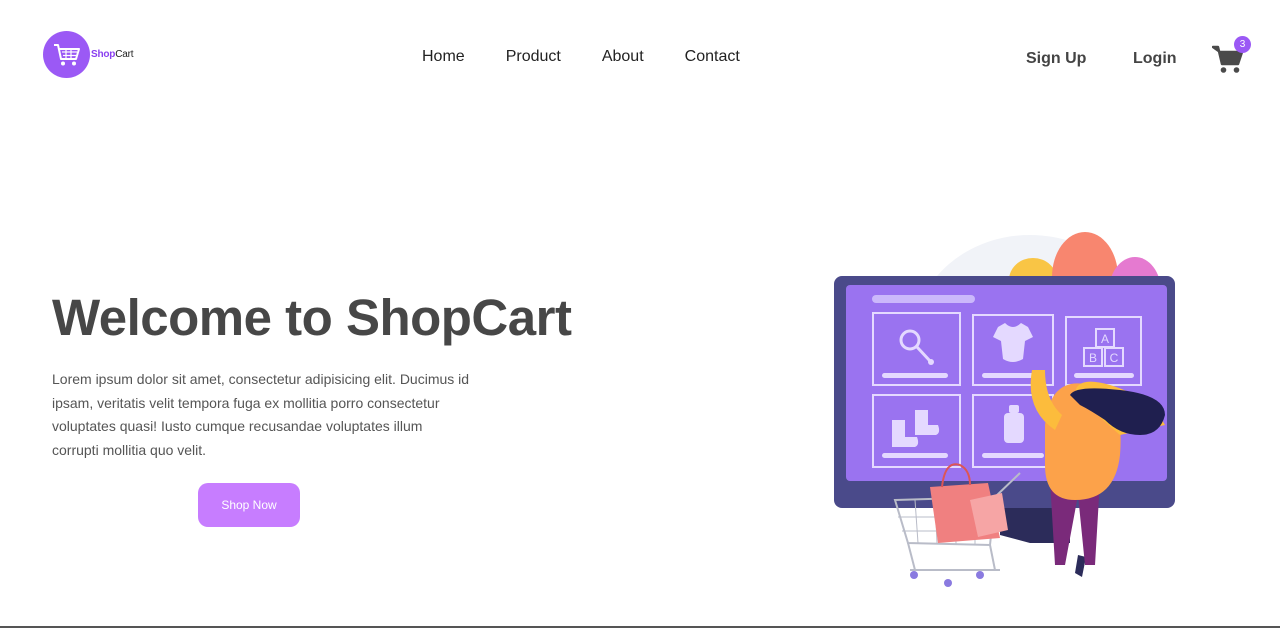 Image resolution: width=1280 pixels, height=628 pixels. What do you see at coordinates (312, 317) in the screenshot?
I see `hero-title: Welcome to ShopCart` at bounding box center [312, 317].